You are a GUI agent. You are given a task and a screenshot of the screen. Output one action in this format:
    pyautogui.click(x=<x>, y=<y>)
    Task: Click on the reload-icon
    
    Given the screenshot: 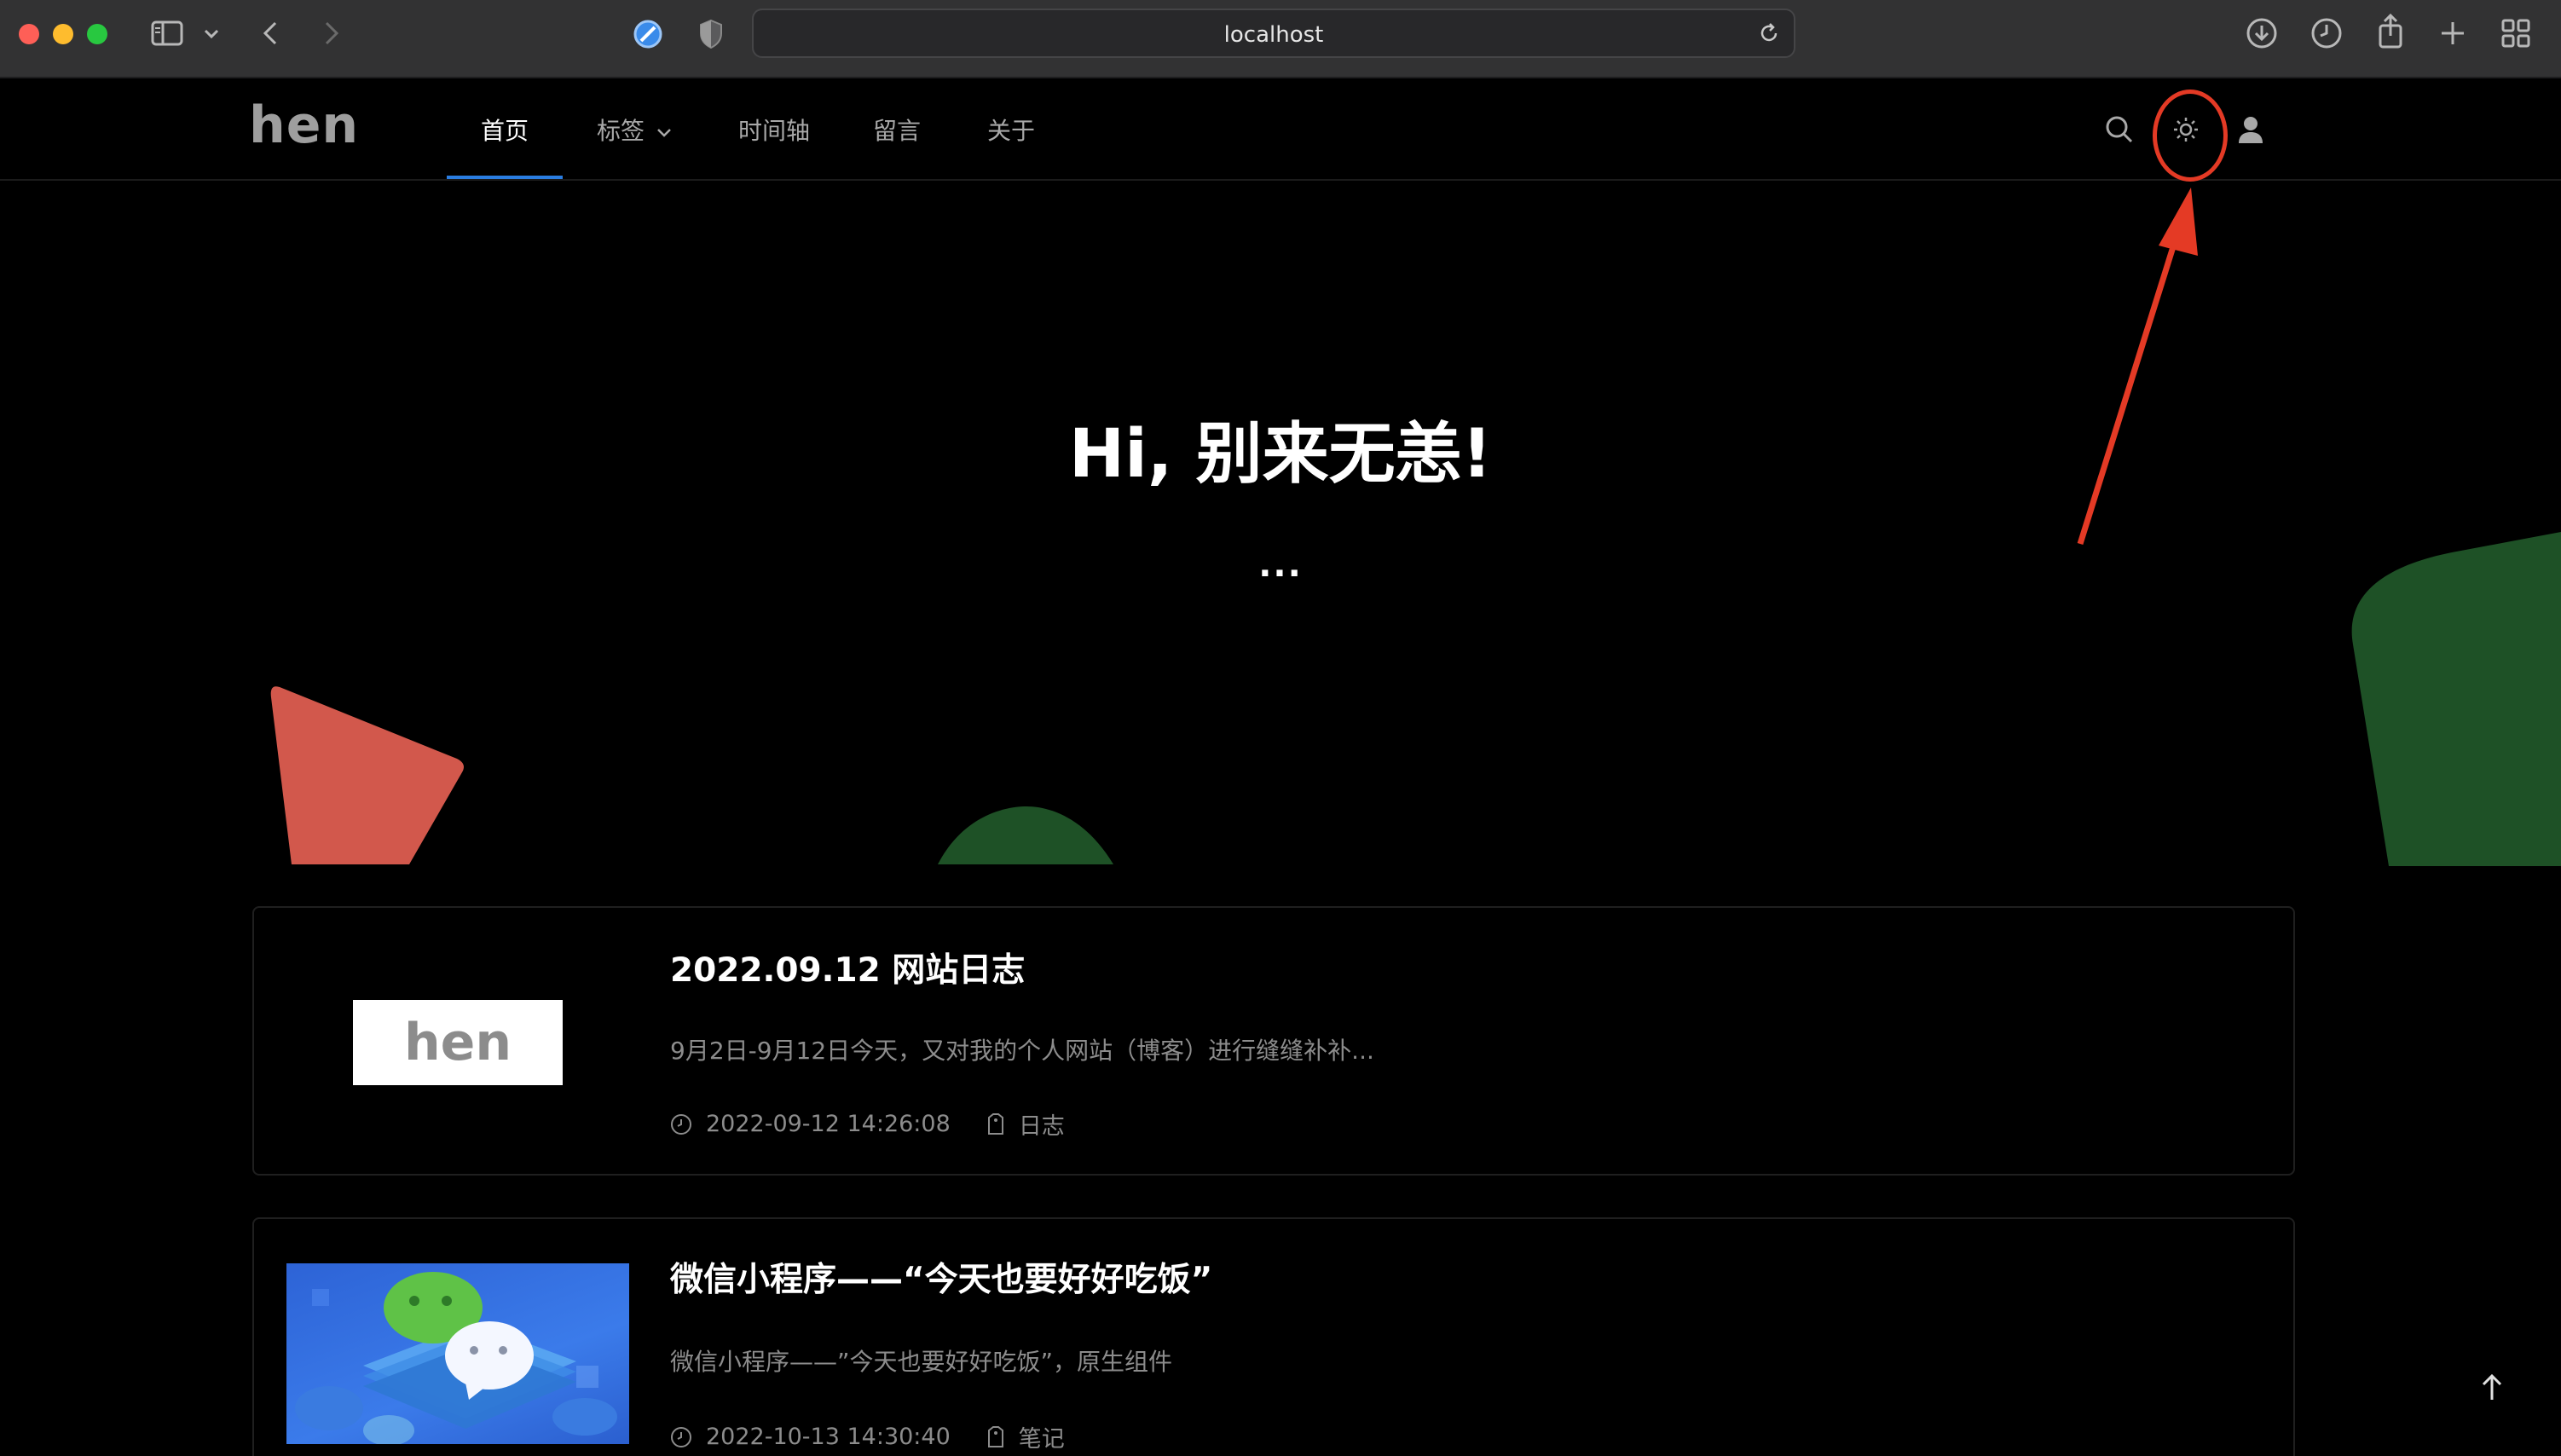 What is the action you would take?
    pyautogui.click(x=1769, y=33)
    